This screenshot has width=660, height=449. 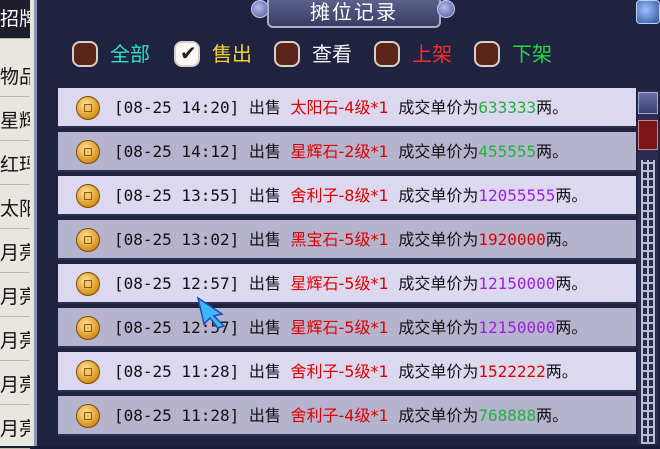 What do you see at coordinates (15, 121) in the screenshot?
I see `background-list-item: 星辉` at bounding box center [15, 121].